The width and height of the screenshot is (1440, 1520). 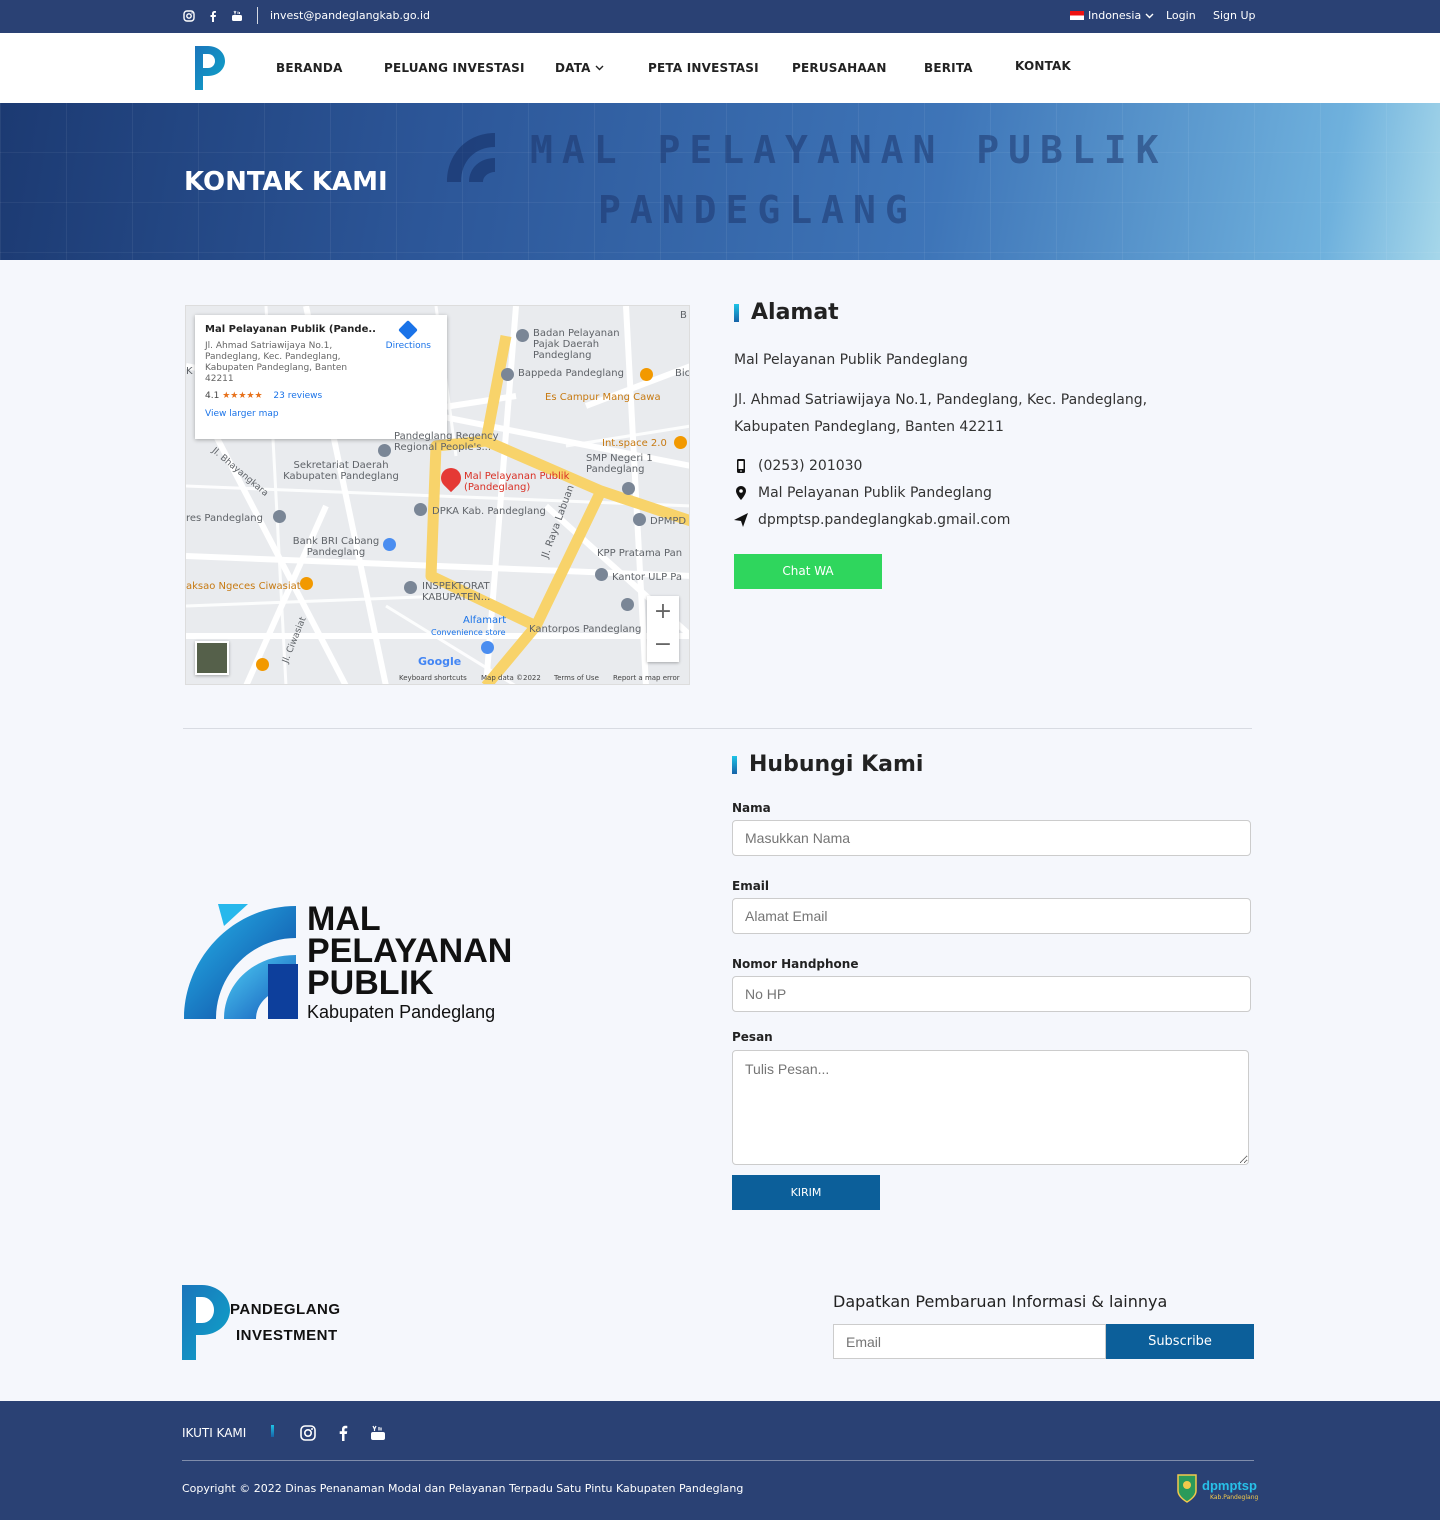 I want to click on directions-button: Directions, so click(x=408, y=335).